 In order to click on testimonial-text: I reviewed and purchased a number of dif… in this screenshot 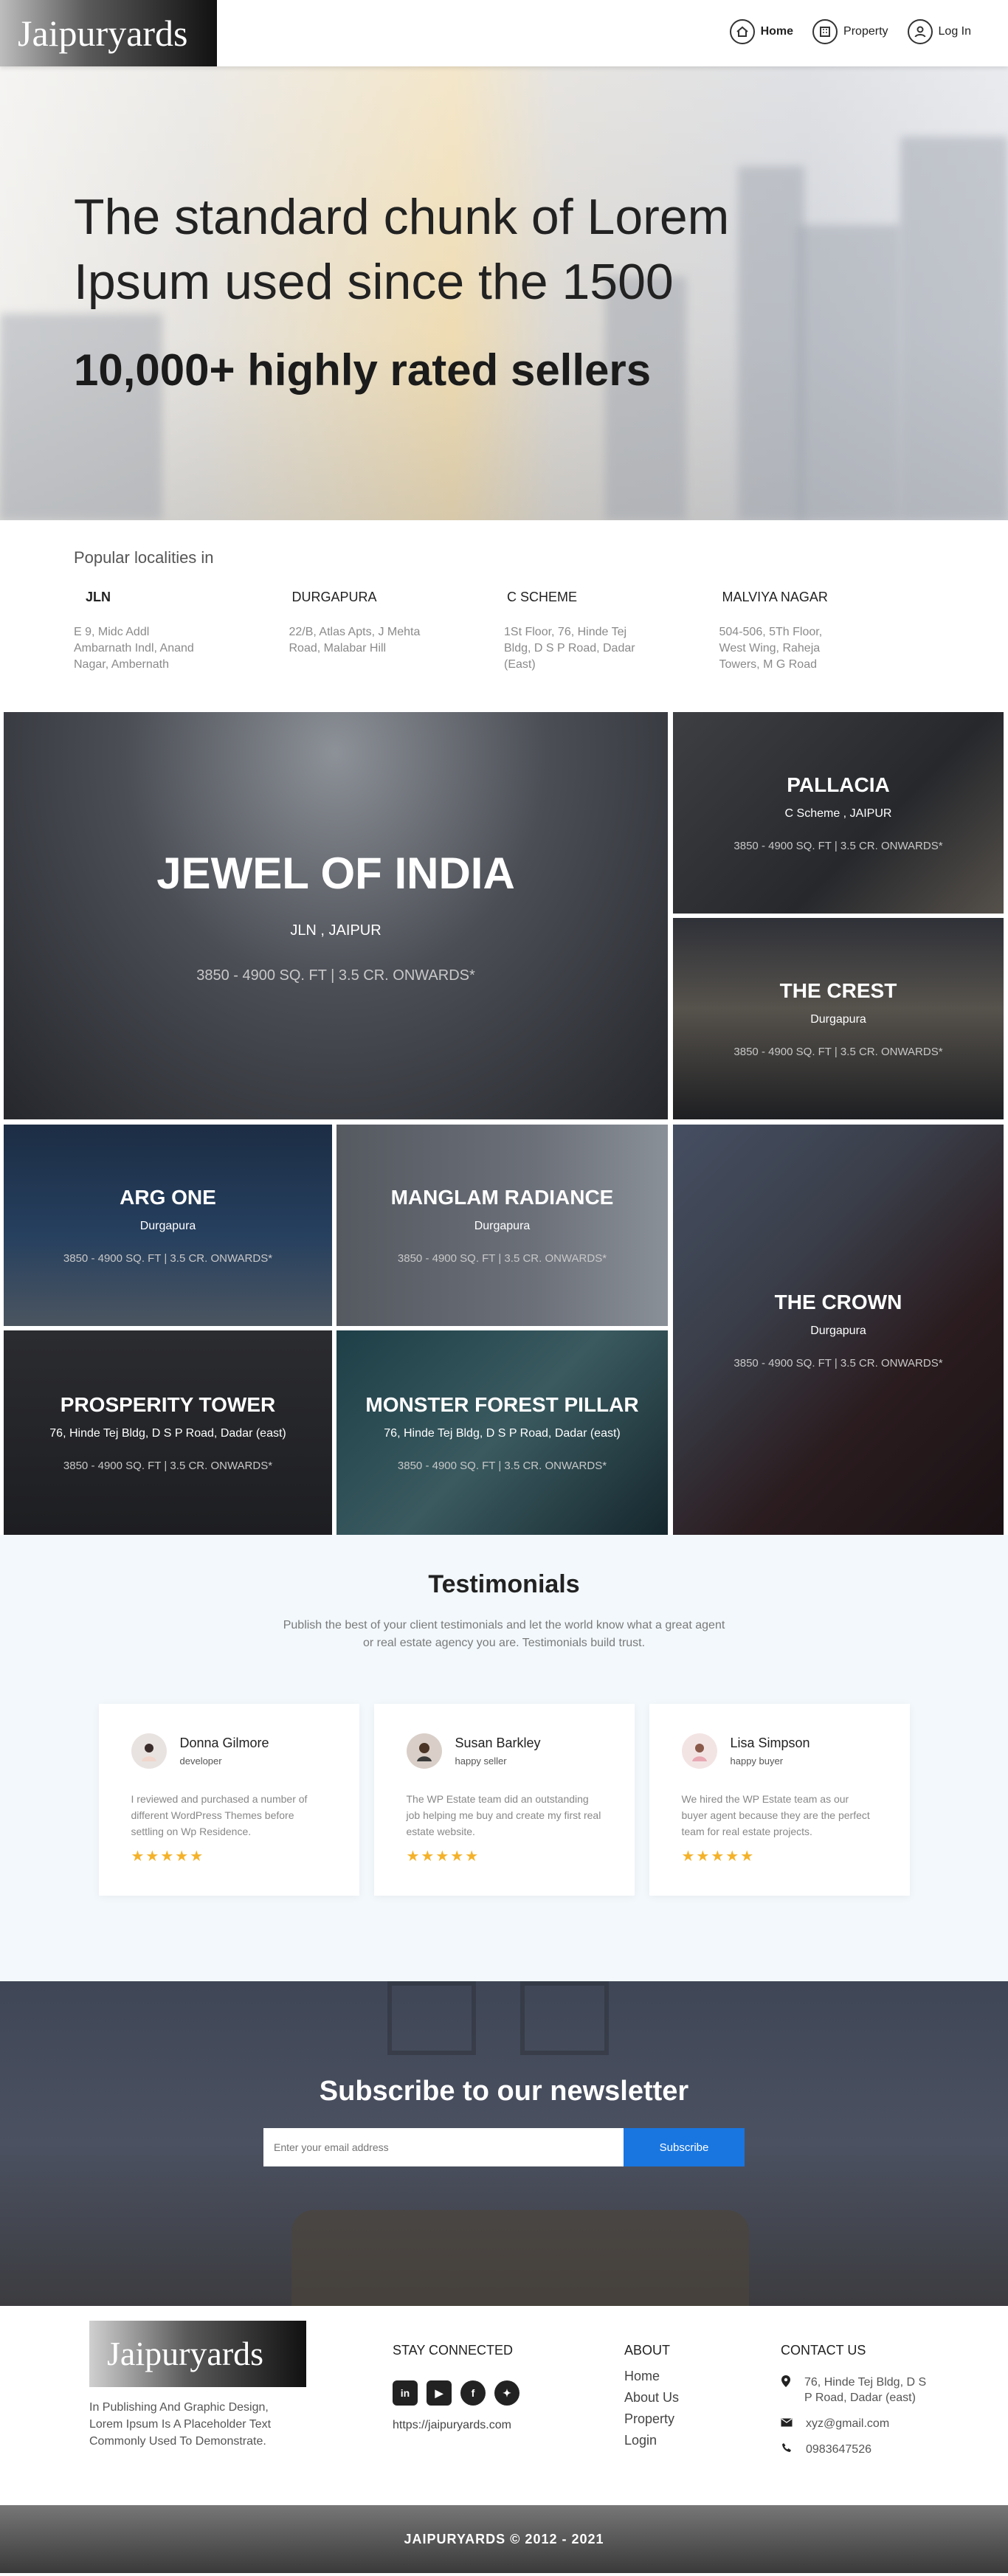, I will do `click(219, 1815)`.